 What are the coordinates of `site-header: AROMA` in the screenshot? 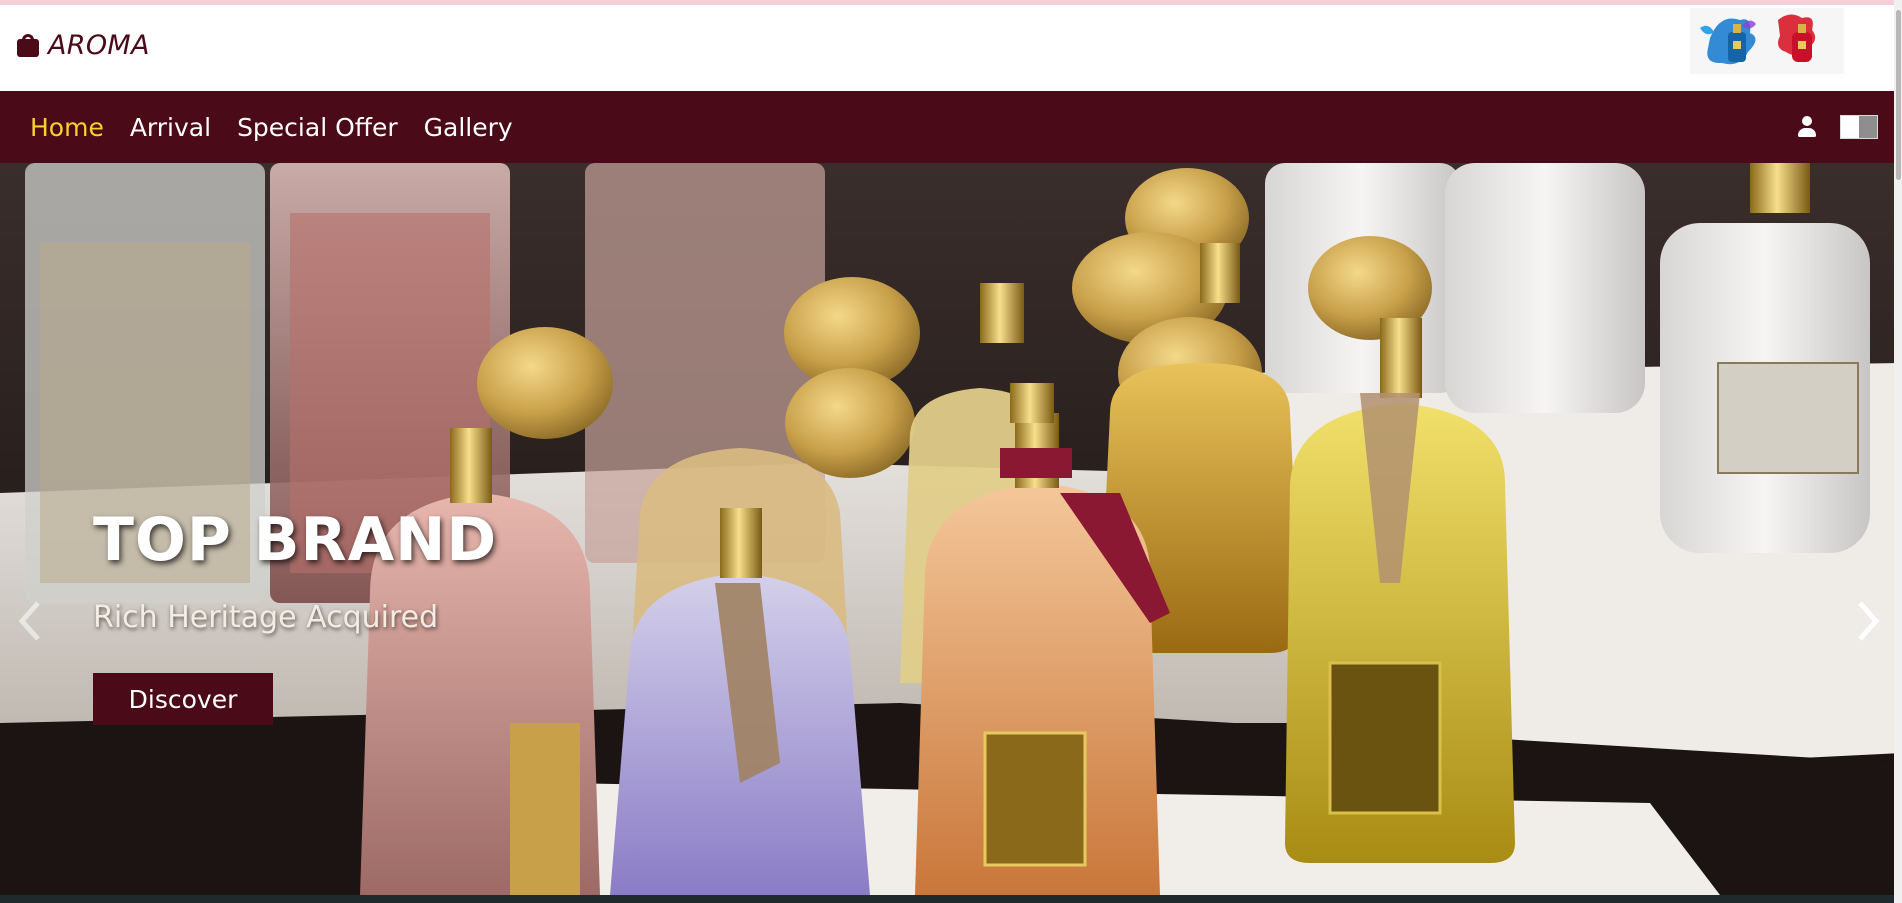 It's located at (951, 48).